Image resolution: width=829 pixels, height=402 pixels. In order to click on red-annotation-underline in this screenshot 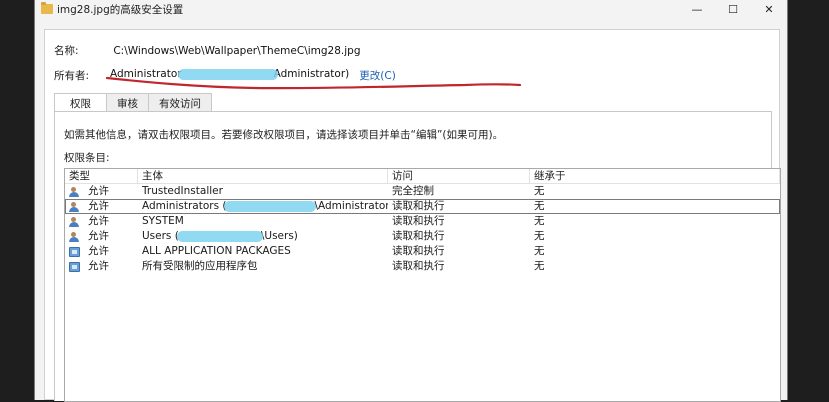, I will do `click(313, 83)`.